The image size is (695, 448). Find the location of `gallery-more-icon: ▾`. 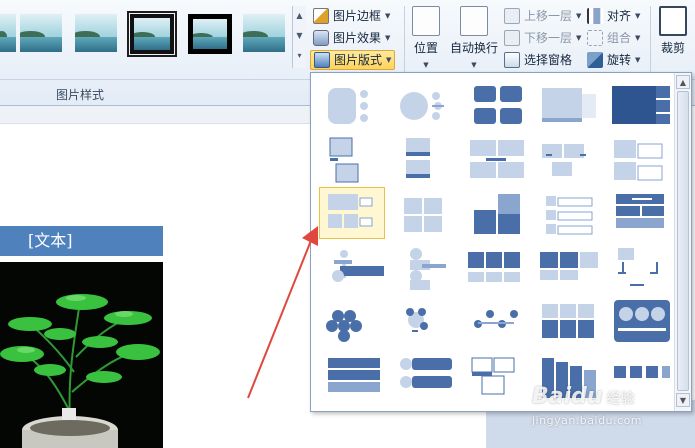

gallery-more-icon: ▾ is located at coordinates (299, 56).